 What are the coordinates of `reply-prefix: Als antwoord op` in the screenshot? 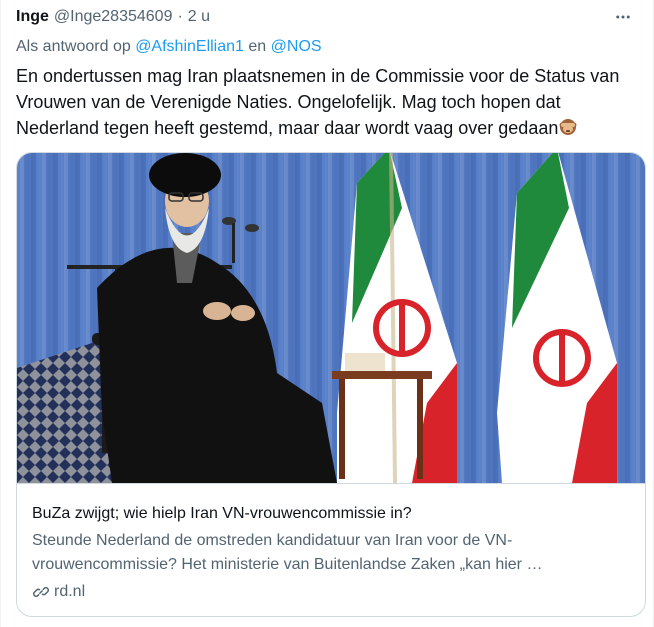 It's located at (73, 46).